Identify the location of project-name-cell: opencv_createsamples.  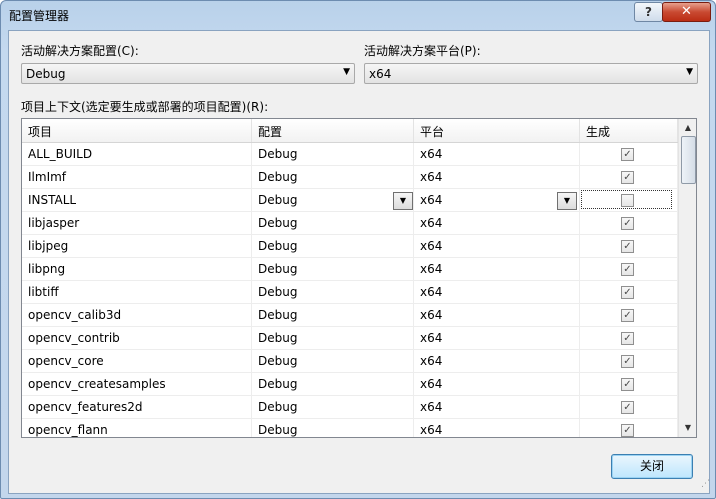
(137, 384).